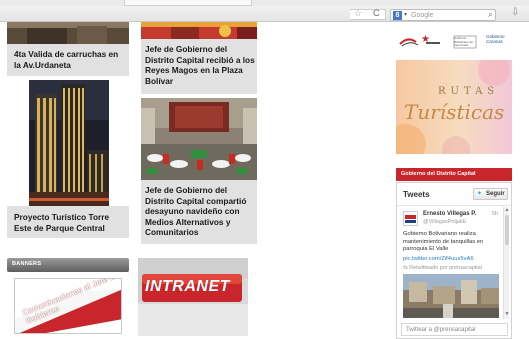 Image resolution: width=529 pixels, height=339 pixels. Describe the element at coordinates (449, 214) in the screenshot. I see `tweet-author: Ernesto Villegas P.` at that location.